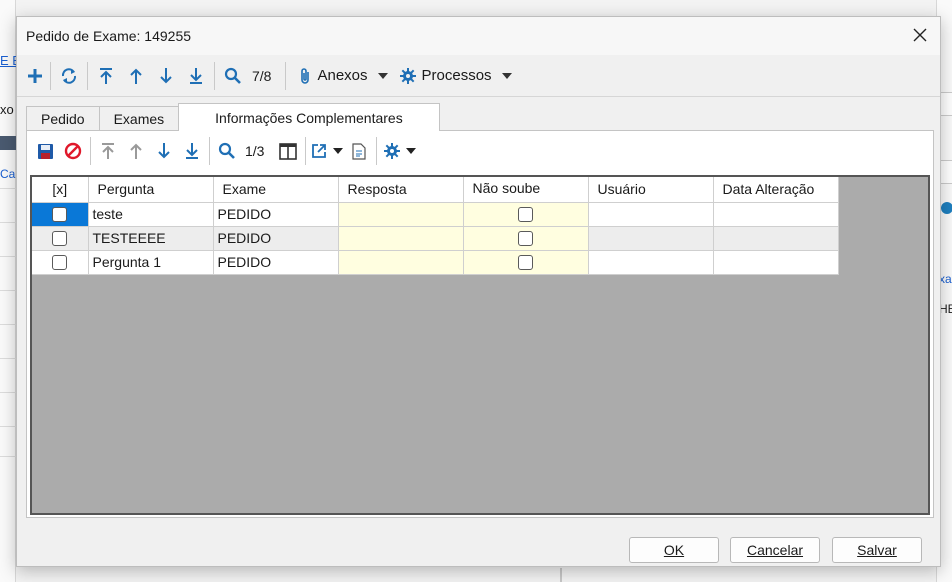 This screenshot has height=582, width=952. I want to click on cancel-edit-button, so click(73, 151).